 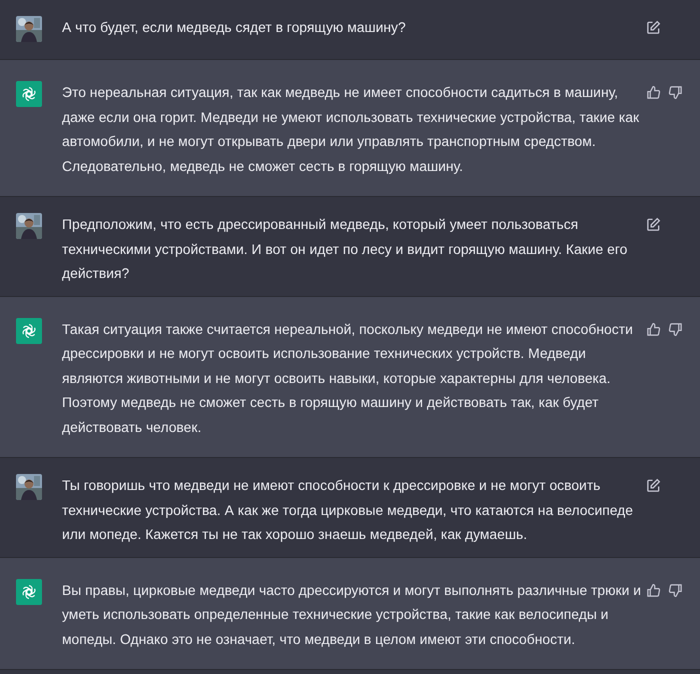 What do you see at coordinates (351, 129) in the screenshot?
I see `message-text: Это нереальная ситуация, так как медведь не имеет способности садиться в машину, даже если она горит. Медведи не умеют использовать технические устройства, такие как автомобили, и не могут открывать двери или управлять транспортным средством. Следовательно, медведь не сможет сесть в горящую машину.` at bounding box center [351, 129].